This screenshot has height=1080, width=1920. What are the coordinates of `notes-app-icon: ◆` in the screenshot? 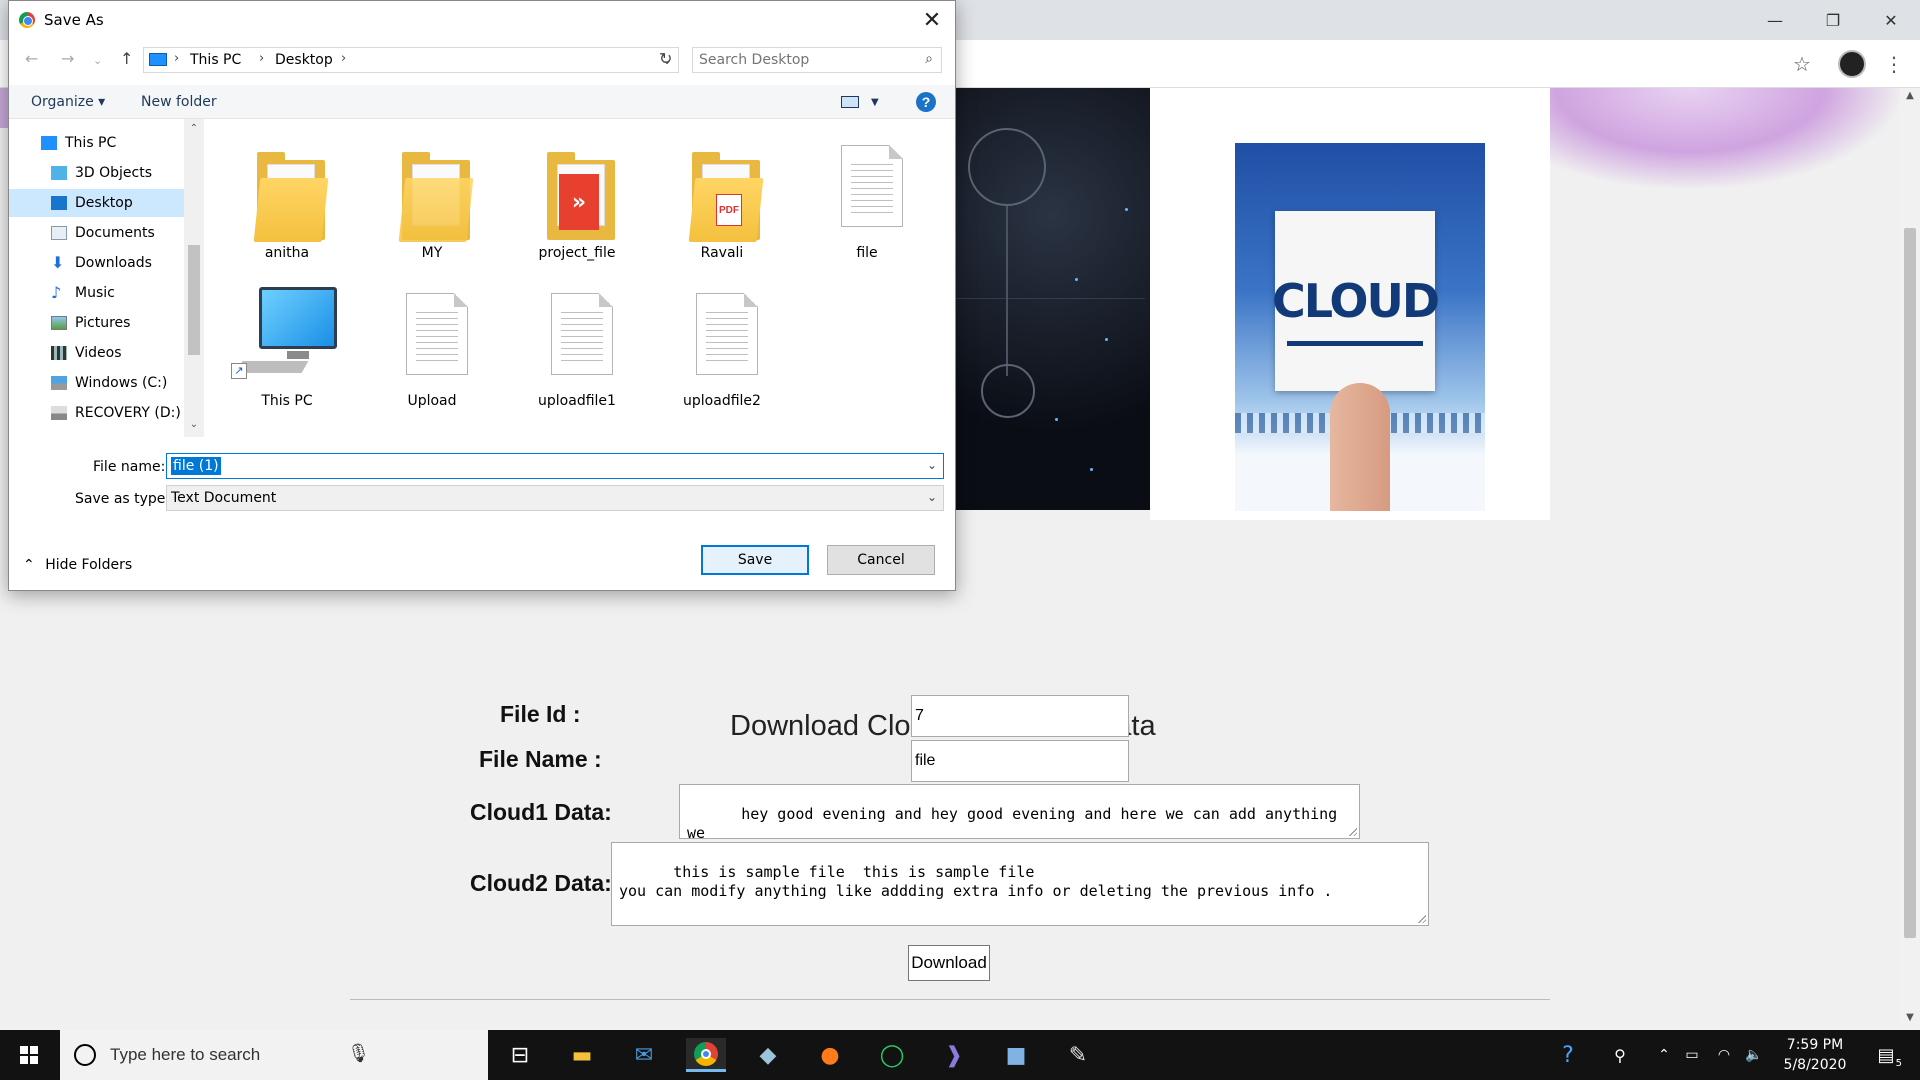 It's located at (768, 1055).